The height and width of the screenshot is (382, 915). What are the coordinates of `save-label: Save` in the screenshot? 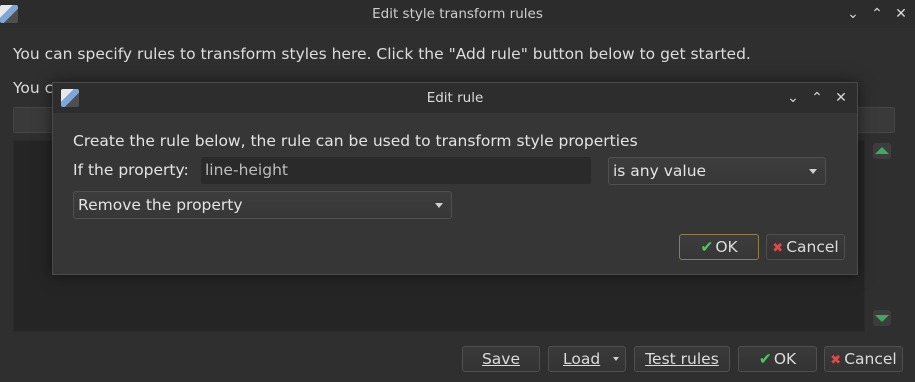 It's located at (501, 359).